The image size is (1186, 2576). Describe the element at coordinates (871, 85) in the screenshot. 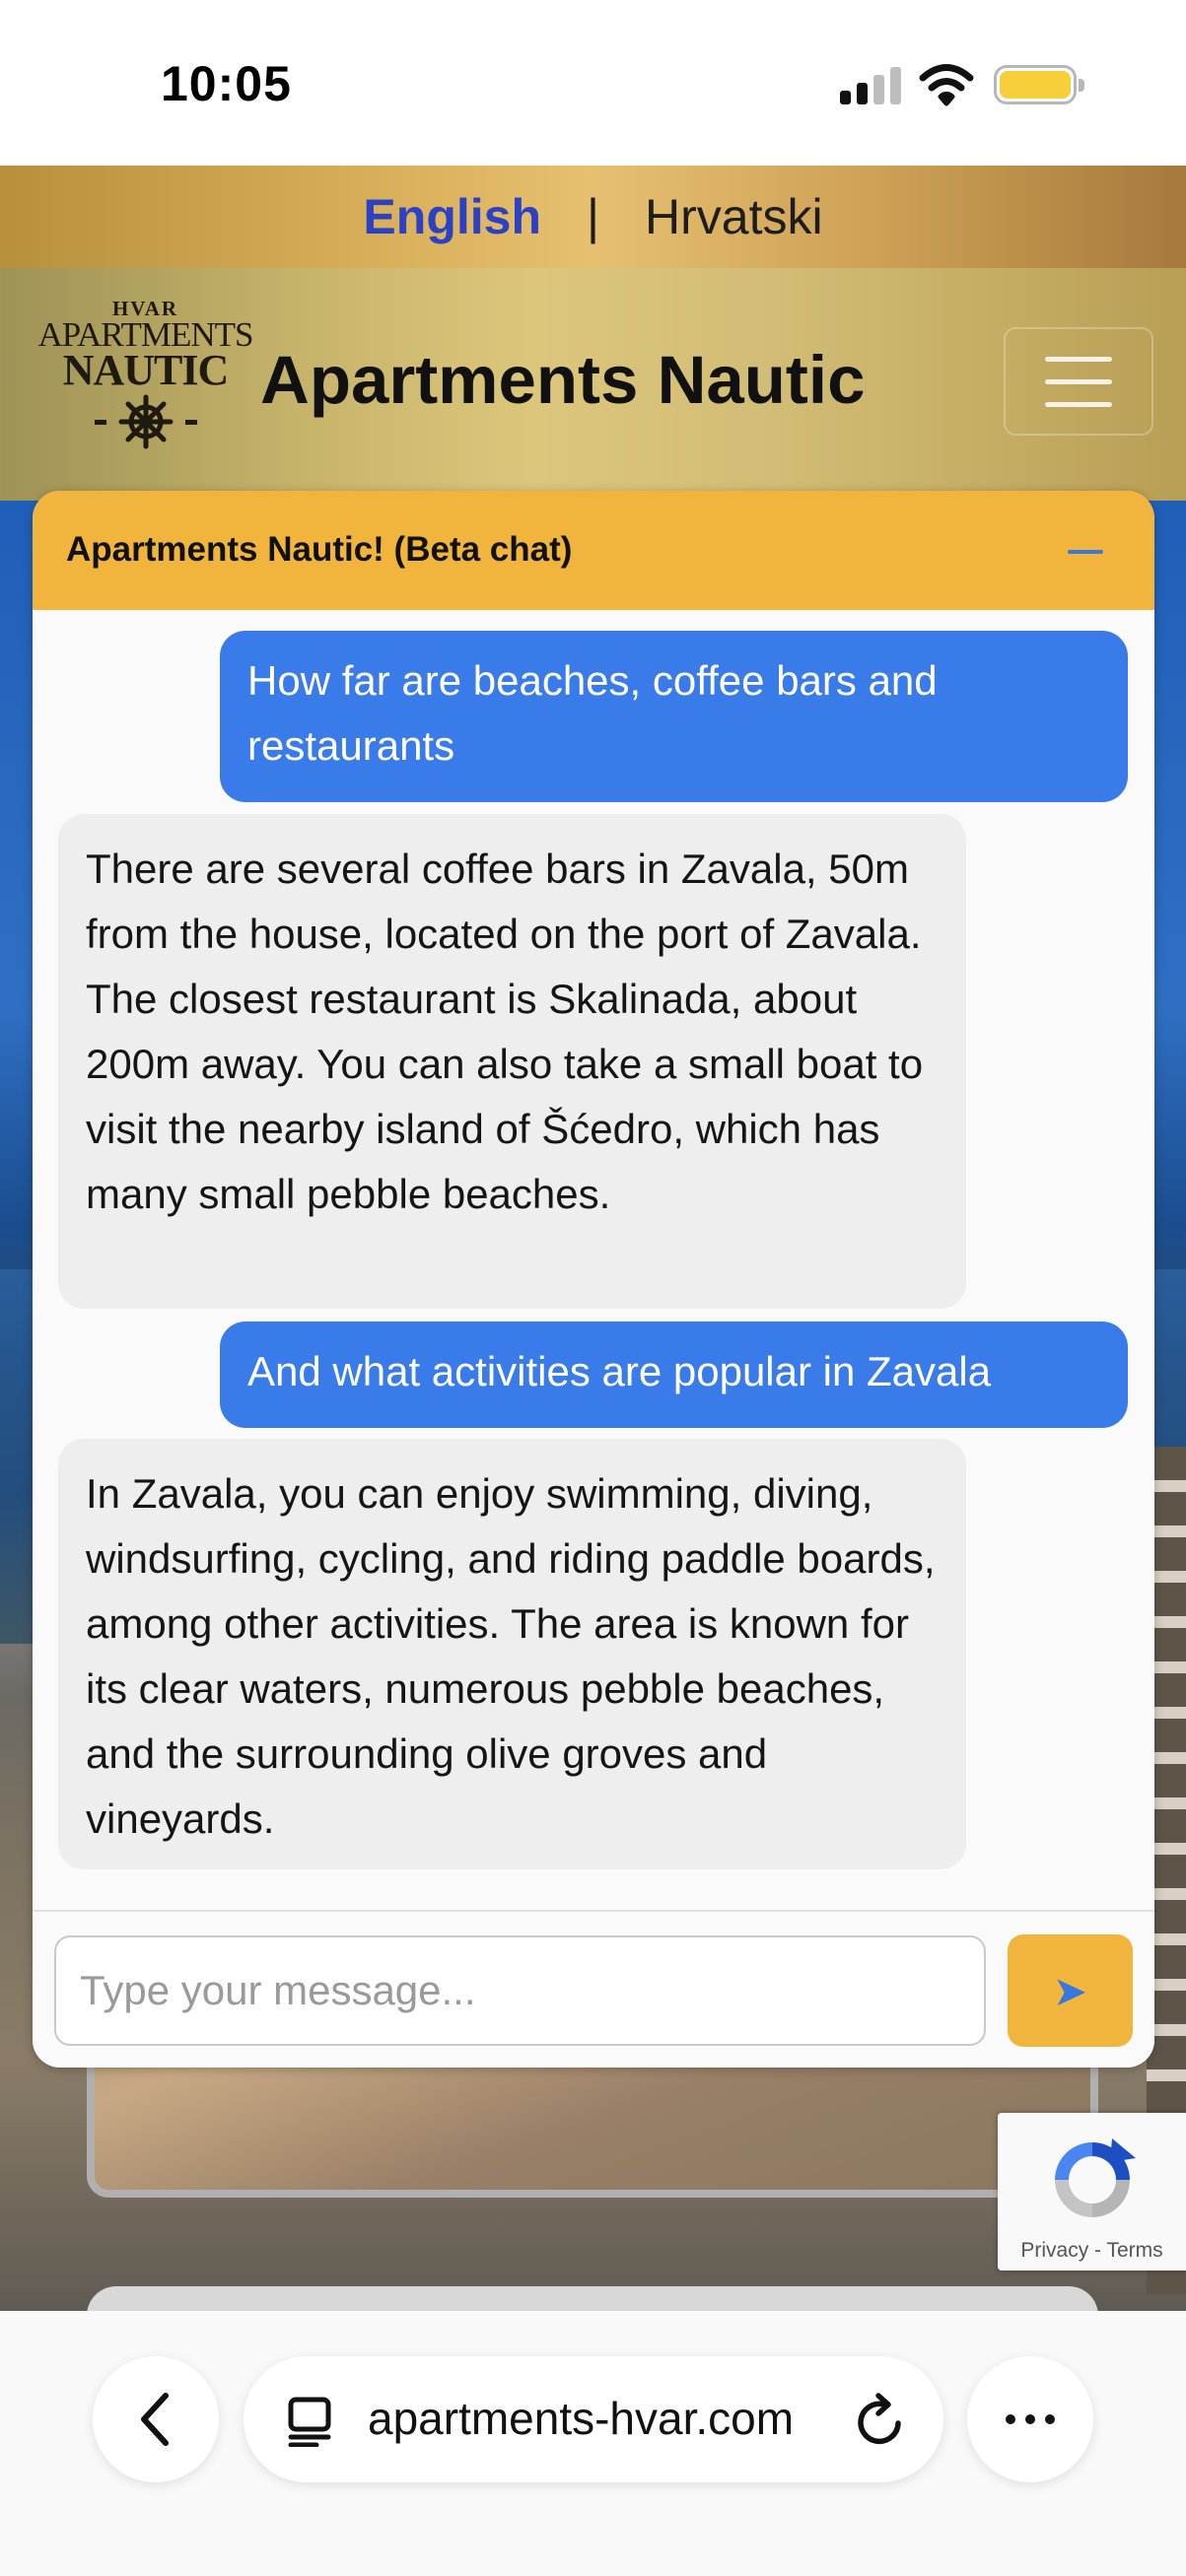

I see `cellular-signal-icon` at that location.